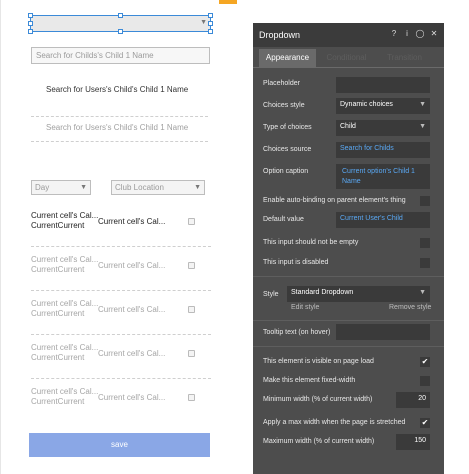 This screenshot has height=474, width=469. I want to click on resize-handle-top-right, so click(210, 15).